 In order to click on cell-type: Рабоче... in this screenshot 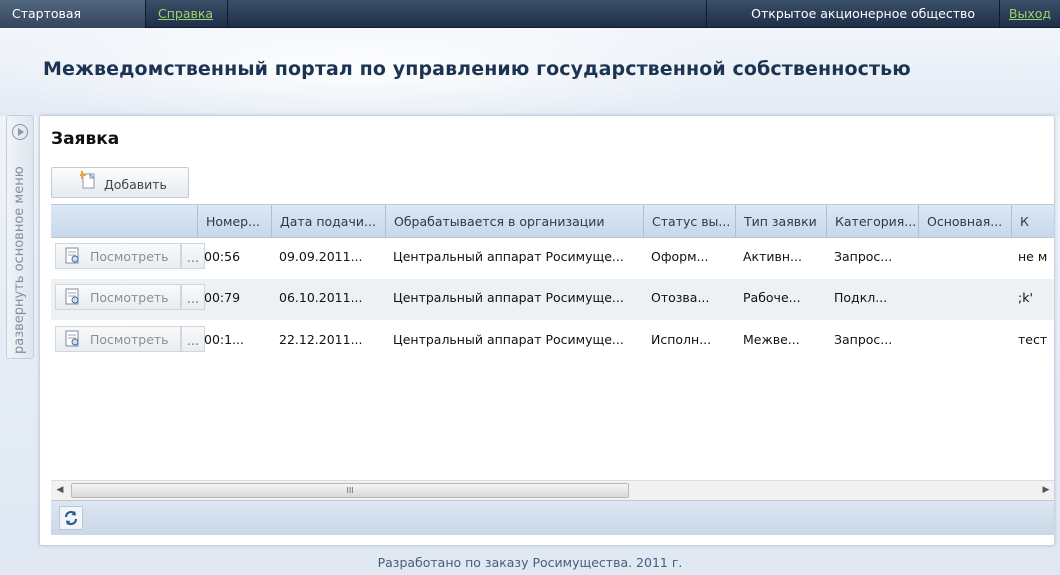, I will do `click(772, 297)`.